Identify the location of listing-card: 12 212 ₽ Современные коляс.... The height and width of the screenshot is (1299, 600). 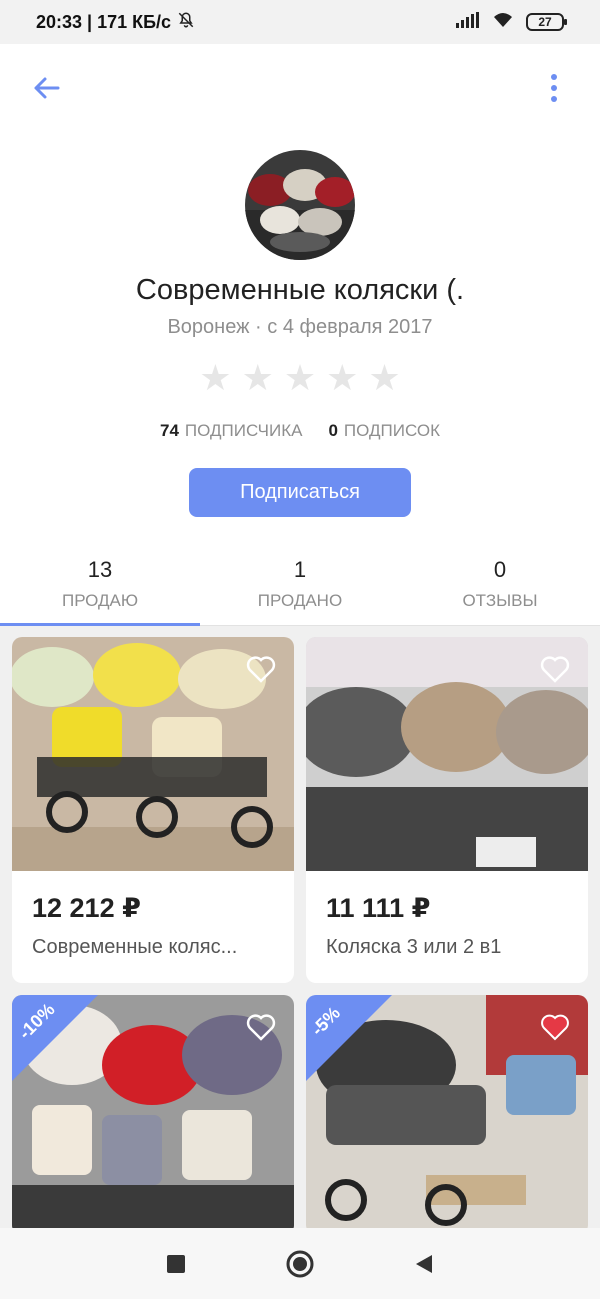
(153, 810).